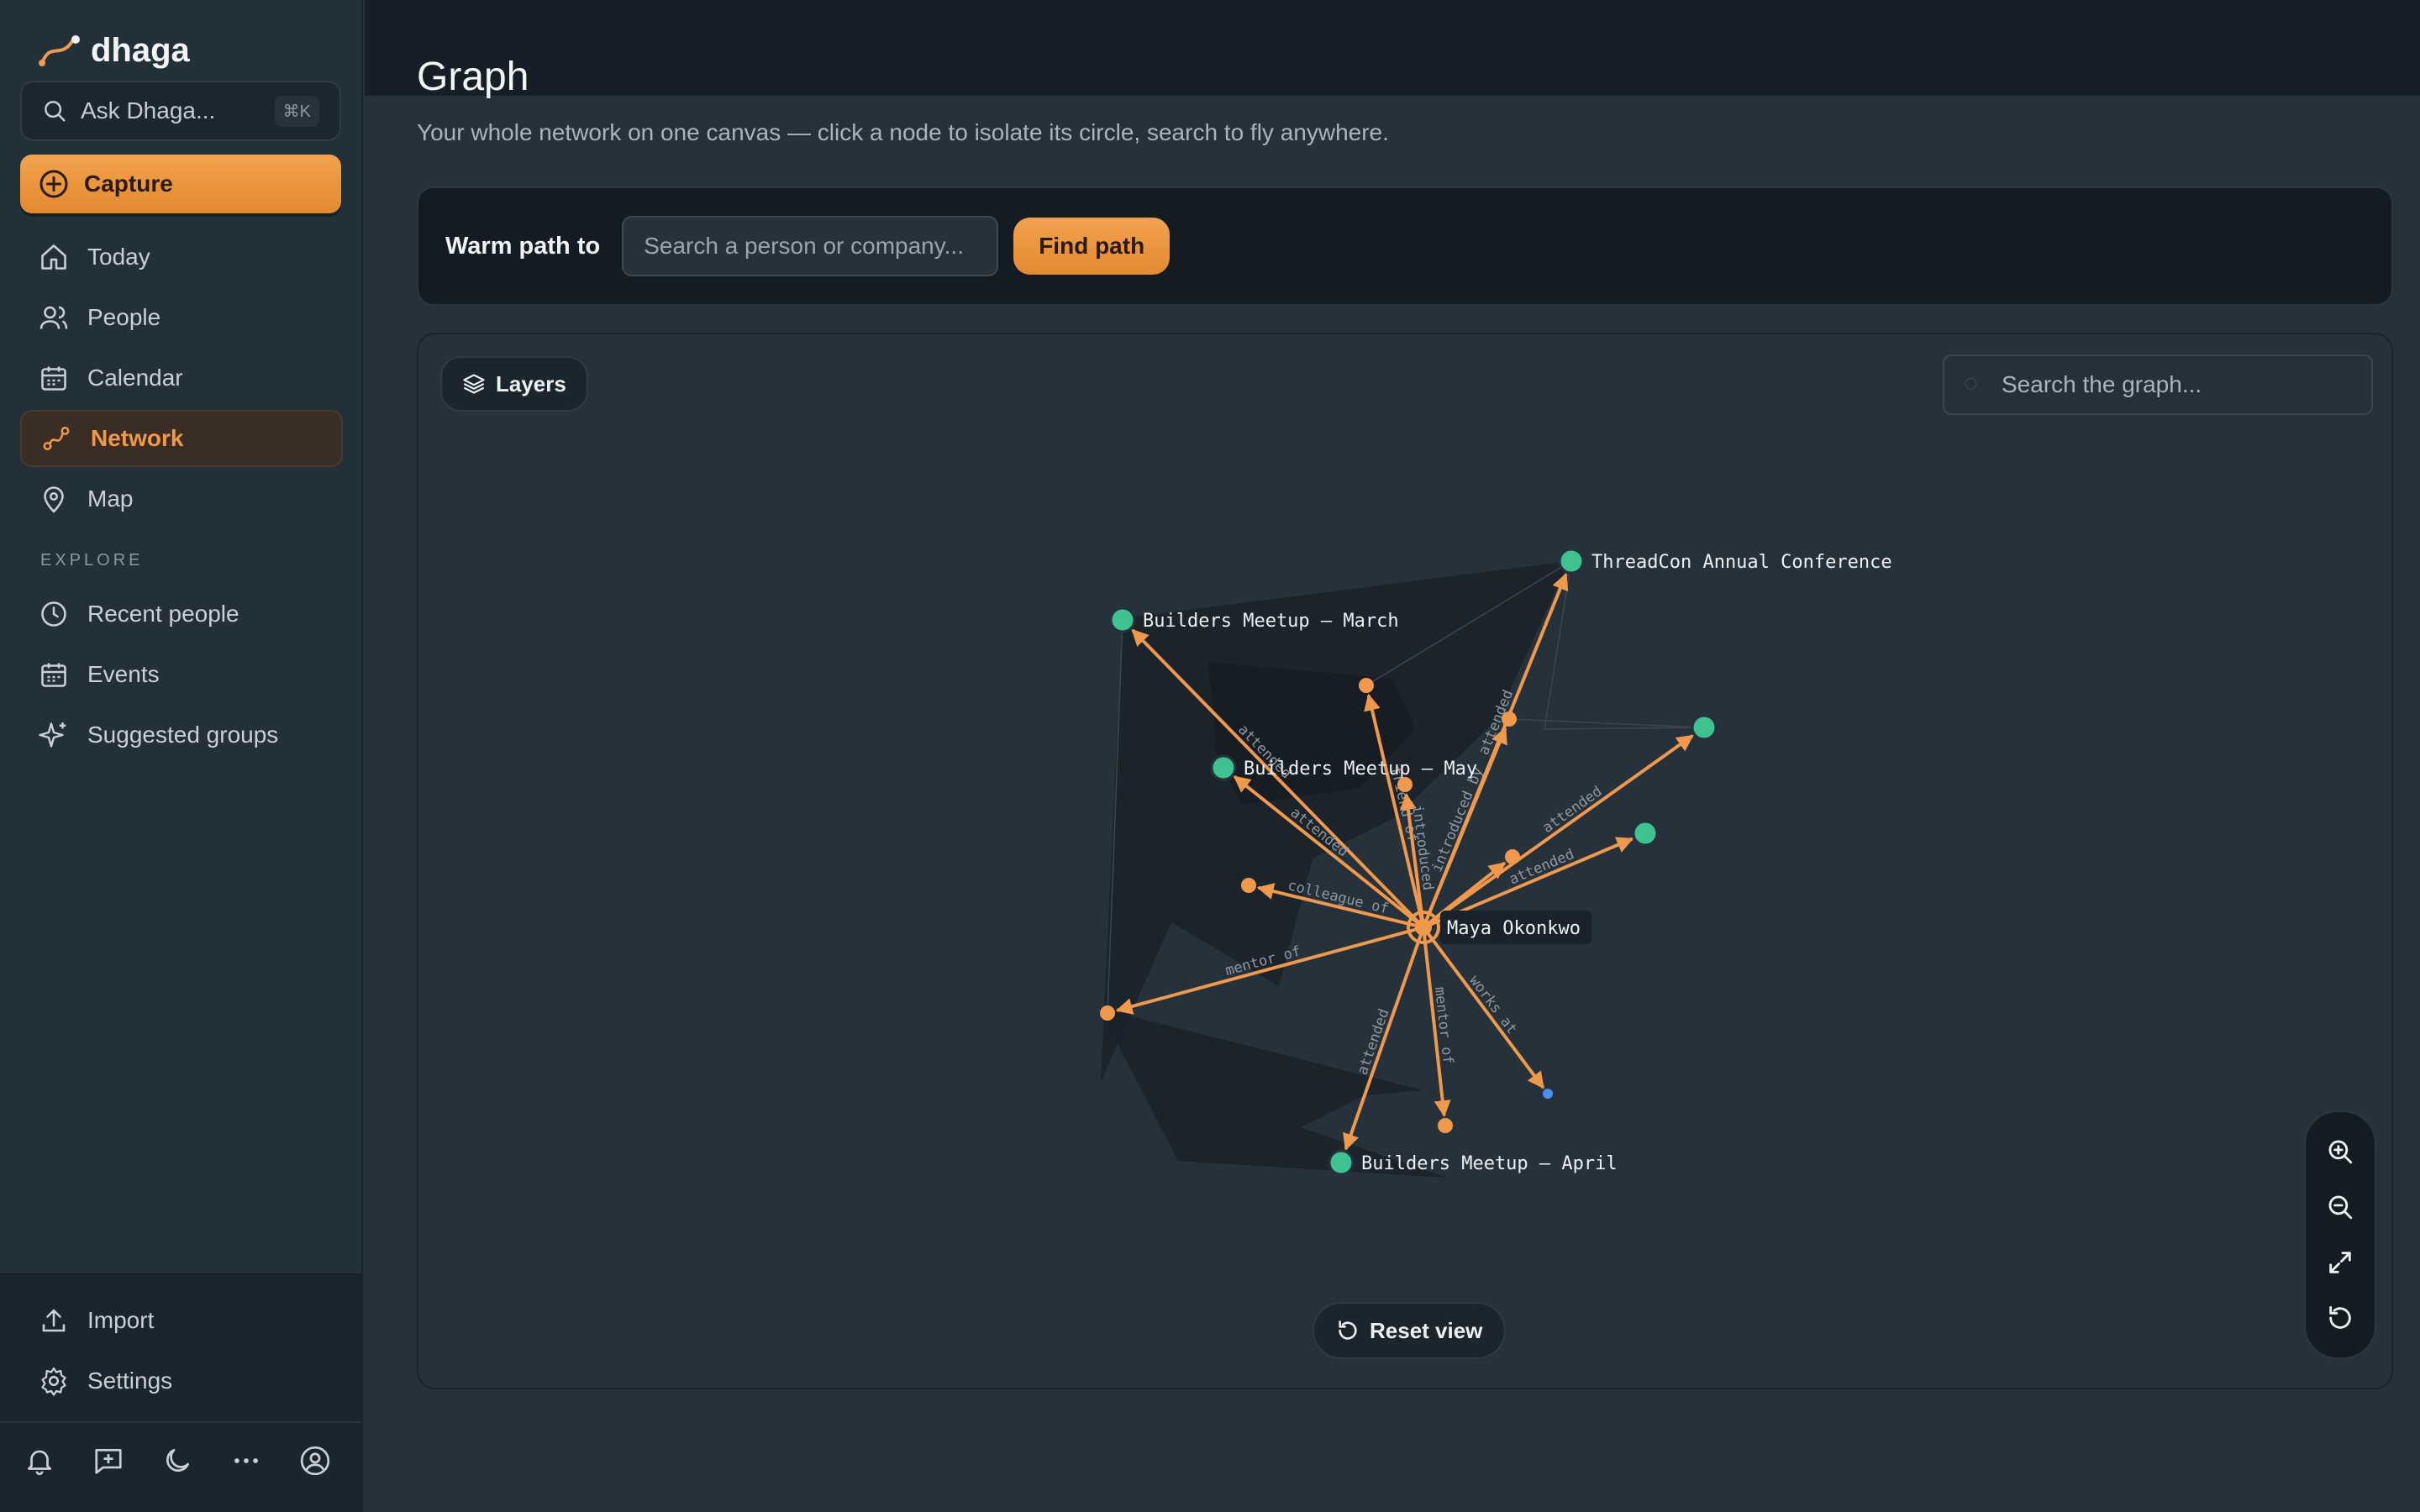 The height and width of the screenshot is (1512, 2420). What do you see at coordinates (1271, 621) in the screenshot?
I see `node-label: Builders Meetup — March` at bounding box center [1271, 621].